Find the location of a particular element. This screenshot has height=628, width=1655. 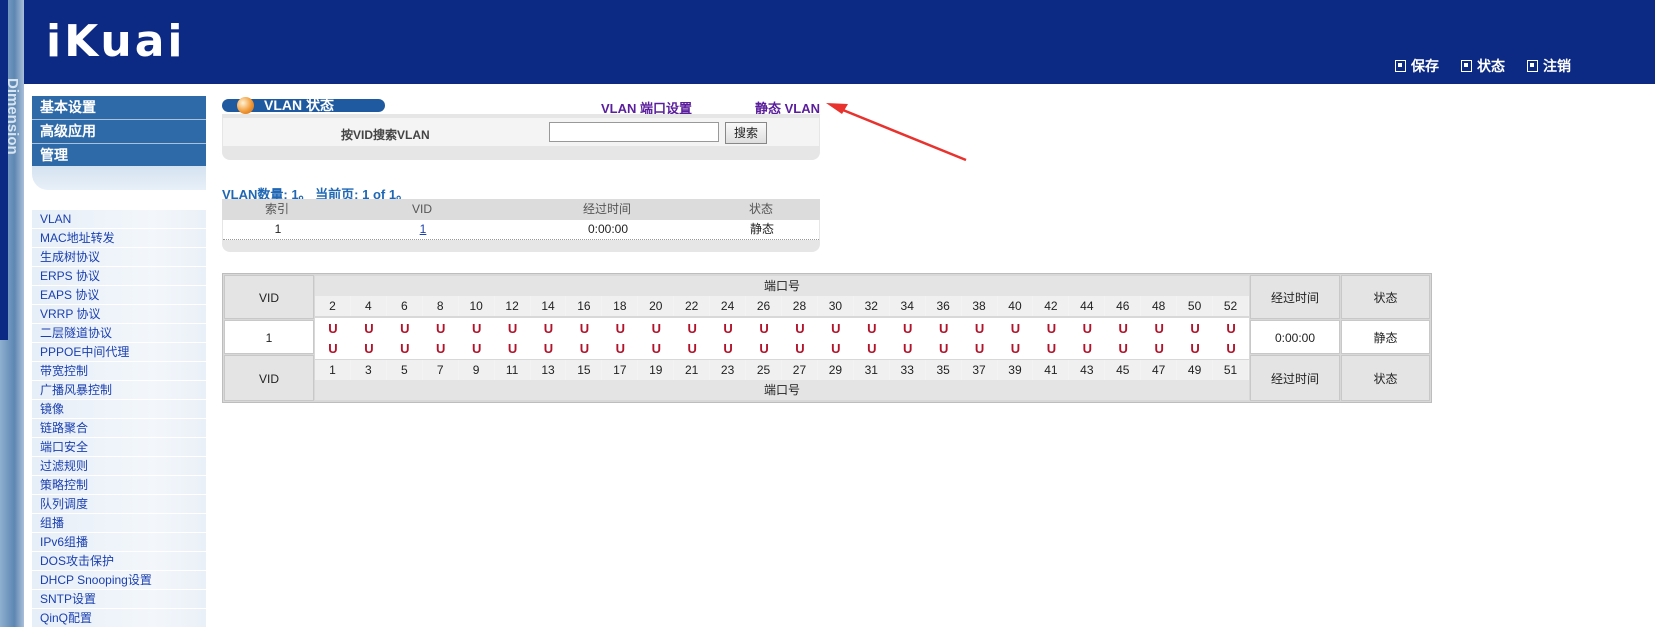

brand-strip-text: Dimension is located at coordinates (12, 116).